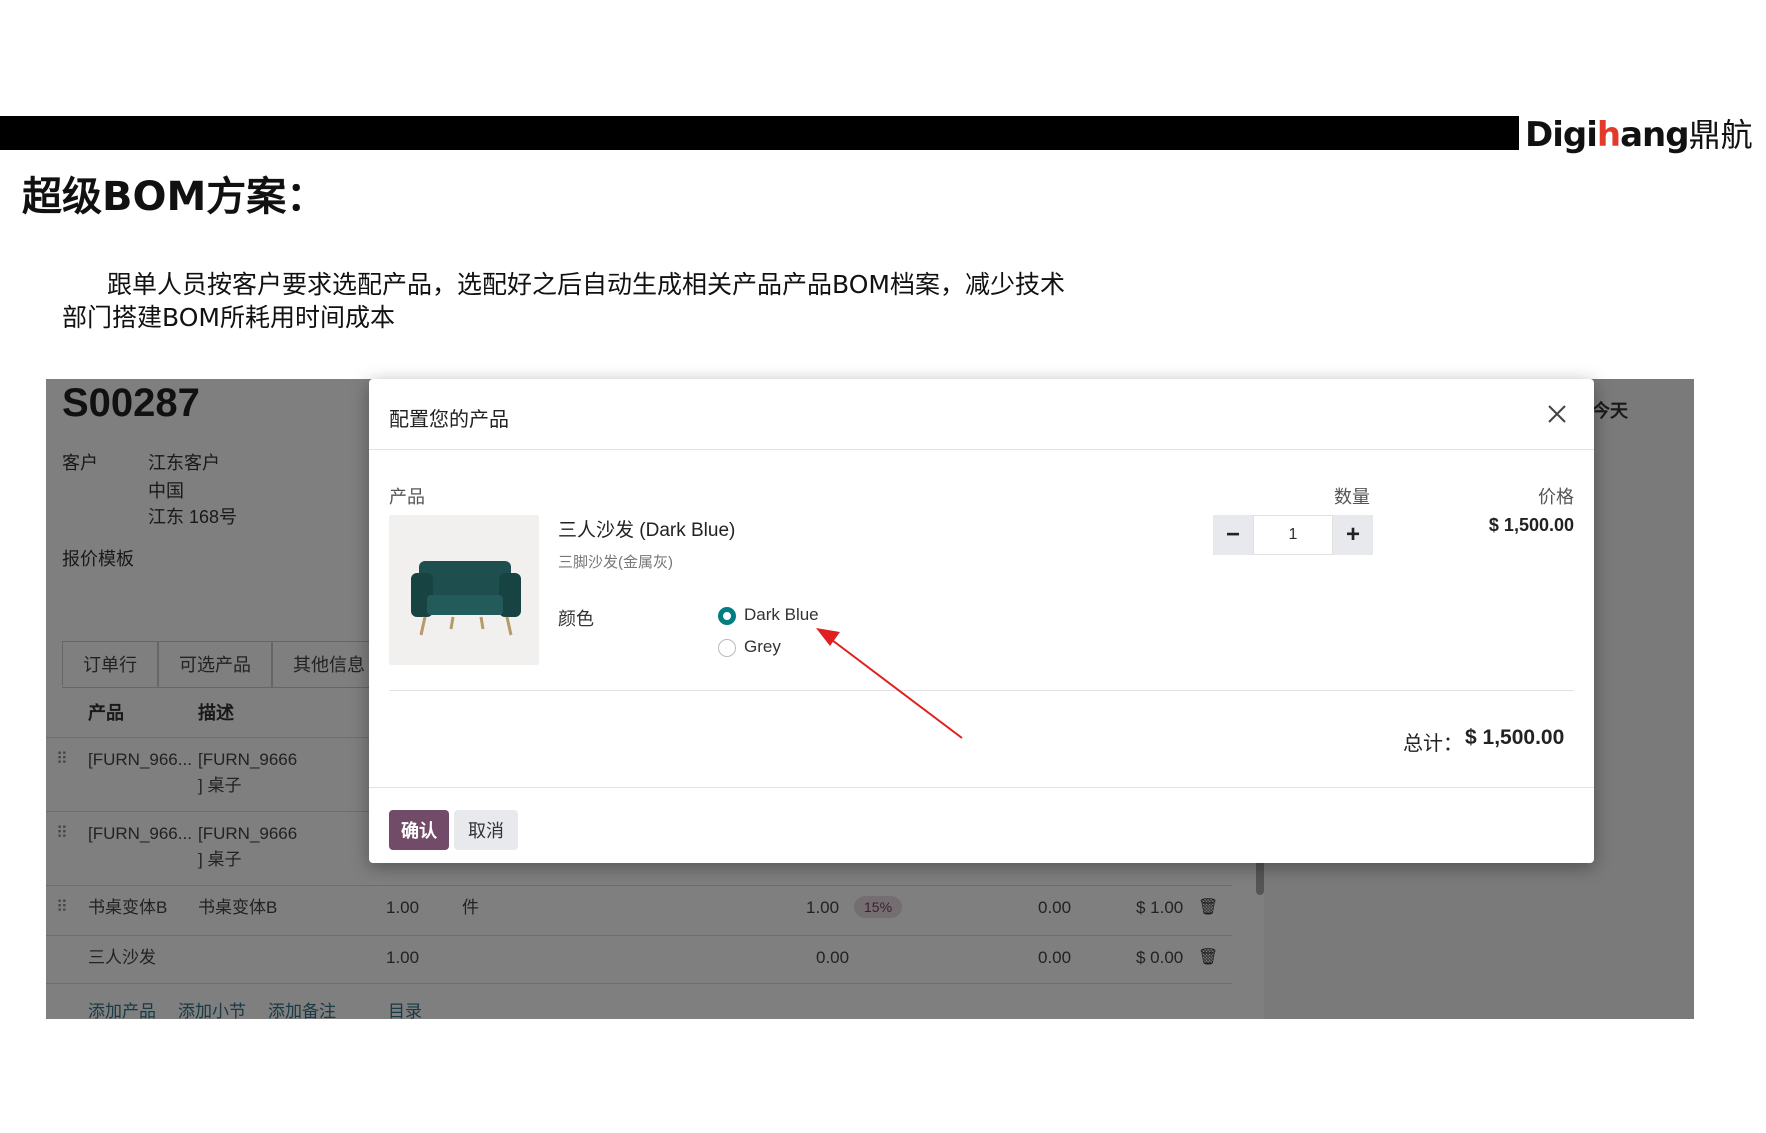 Image resolution: width=1766 pixels, height=1133 pixels. What do you see at coordinates (981, 690) in the screenshot?
I see `divider` at bounding box center [981, 690].